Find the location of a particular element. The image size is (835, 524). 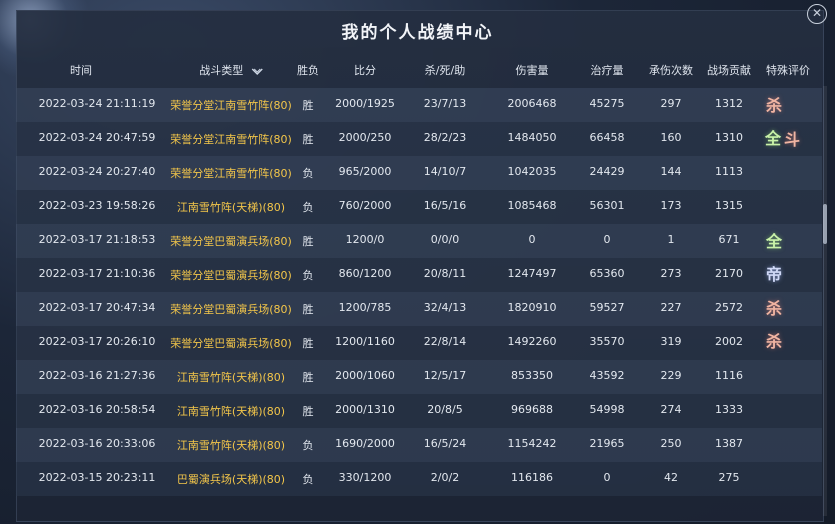

cell-damage: 2006468 is located at coordinates (532, 103).